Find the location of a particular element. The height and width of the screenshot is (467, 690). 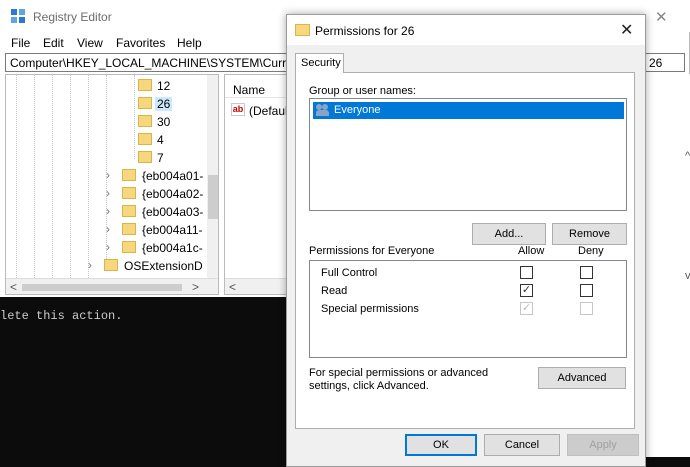

scroll-right-icon: > is located at coordinates (195, 287).